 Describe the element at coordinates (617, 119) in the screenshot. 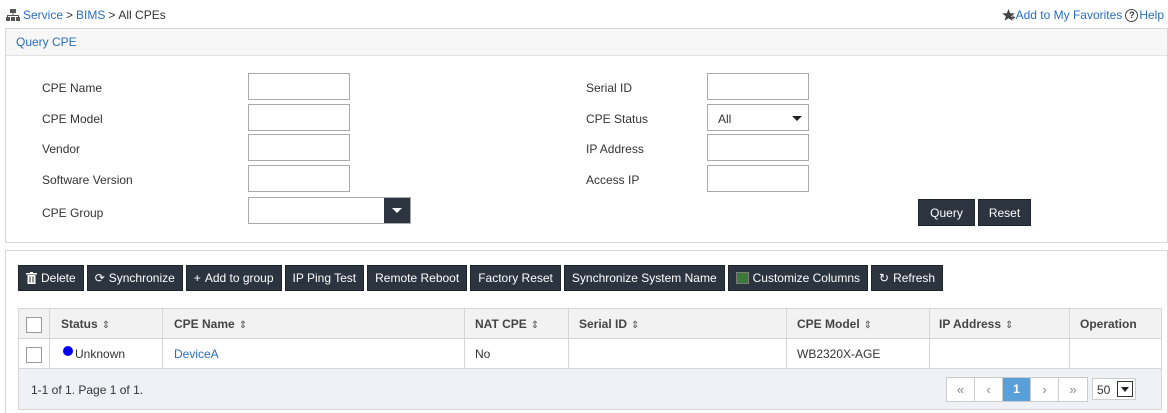

I see `cpe-status-label: CPE Status` at that location.